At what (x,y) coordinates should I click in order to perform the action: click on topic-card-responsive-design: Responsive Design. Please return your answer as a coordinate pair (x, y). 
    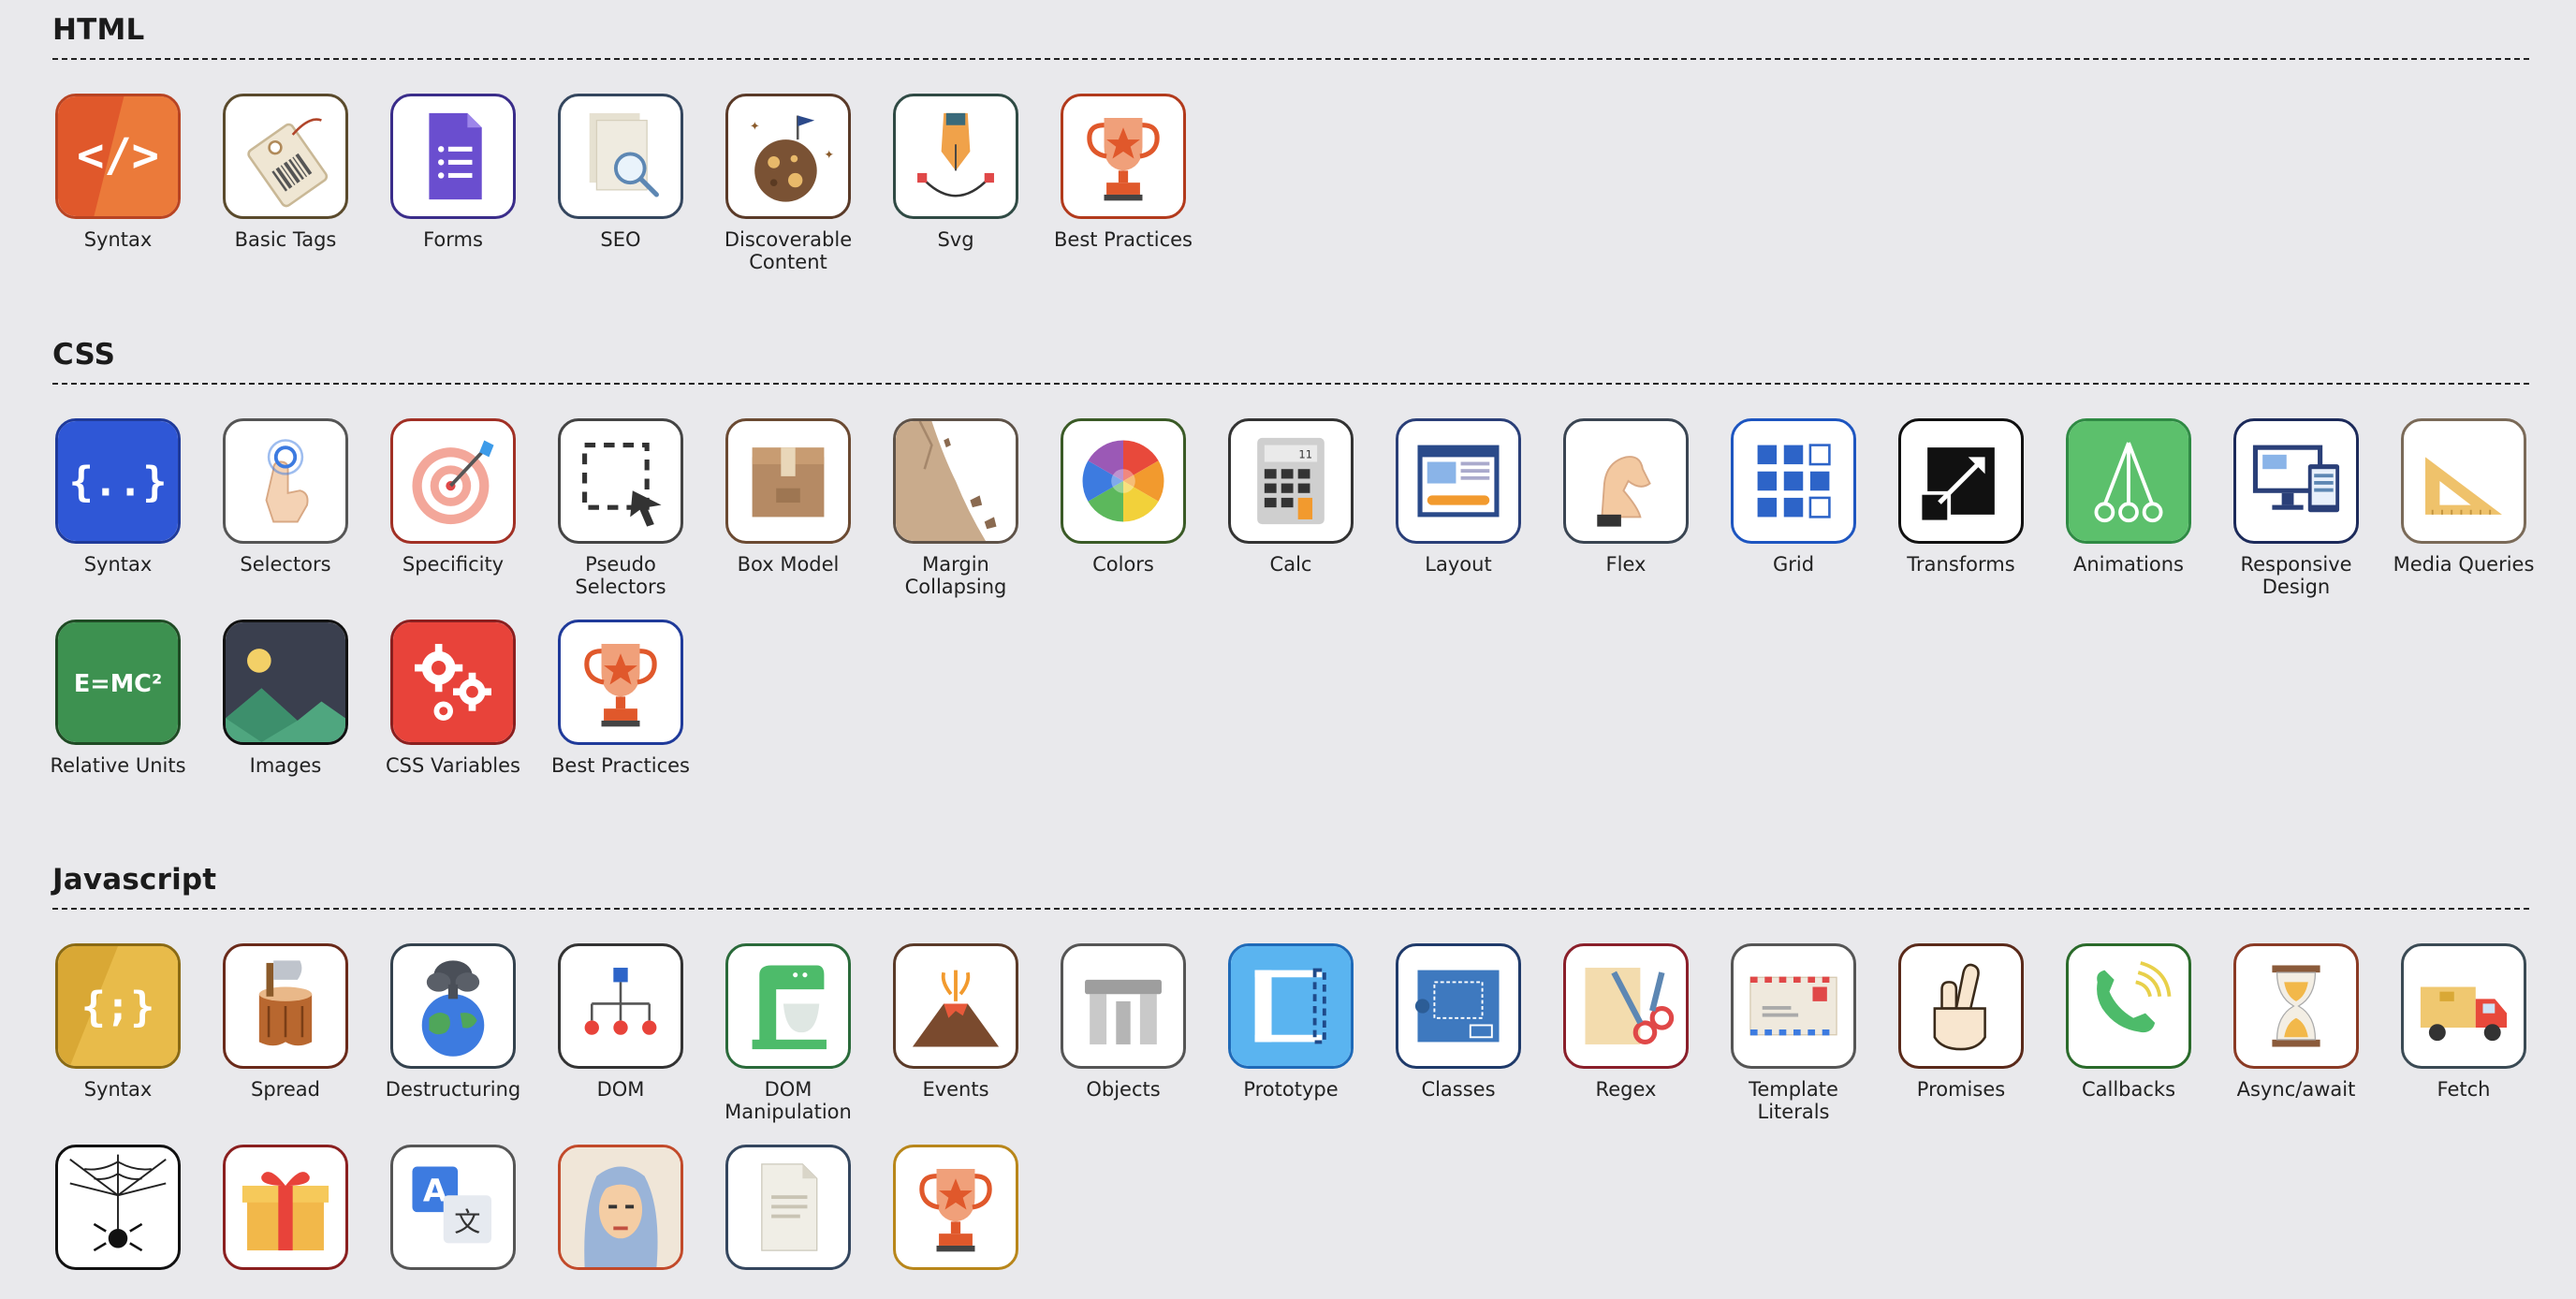
    Looking at the image, I should click on (2296, 508).